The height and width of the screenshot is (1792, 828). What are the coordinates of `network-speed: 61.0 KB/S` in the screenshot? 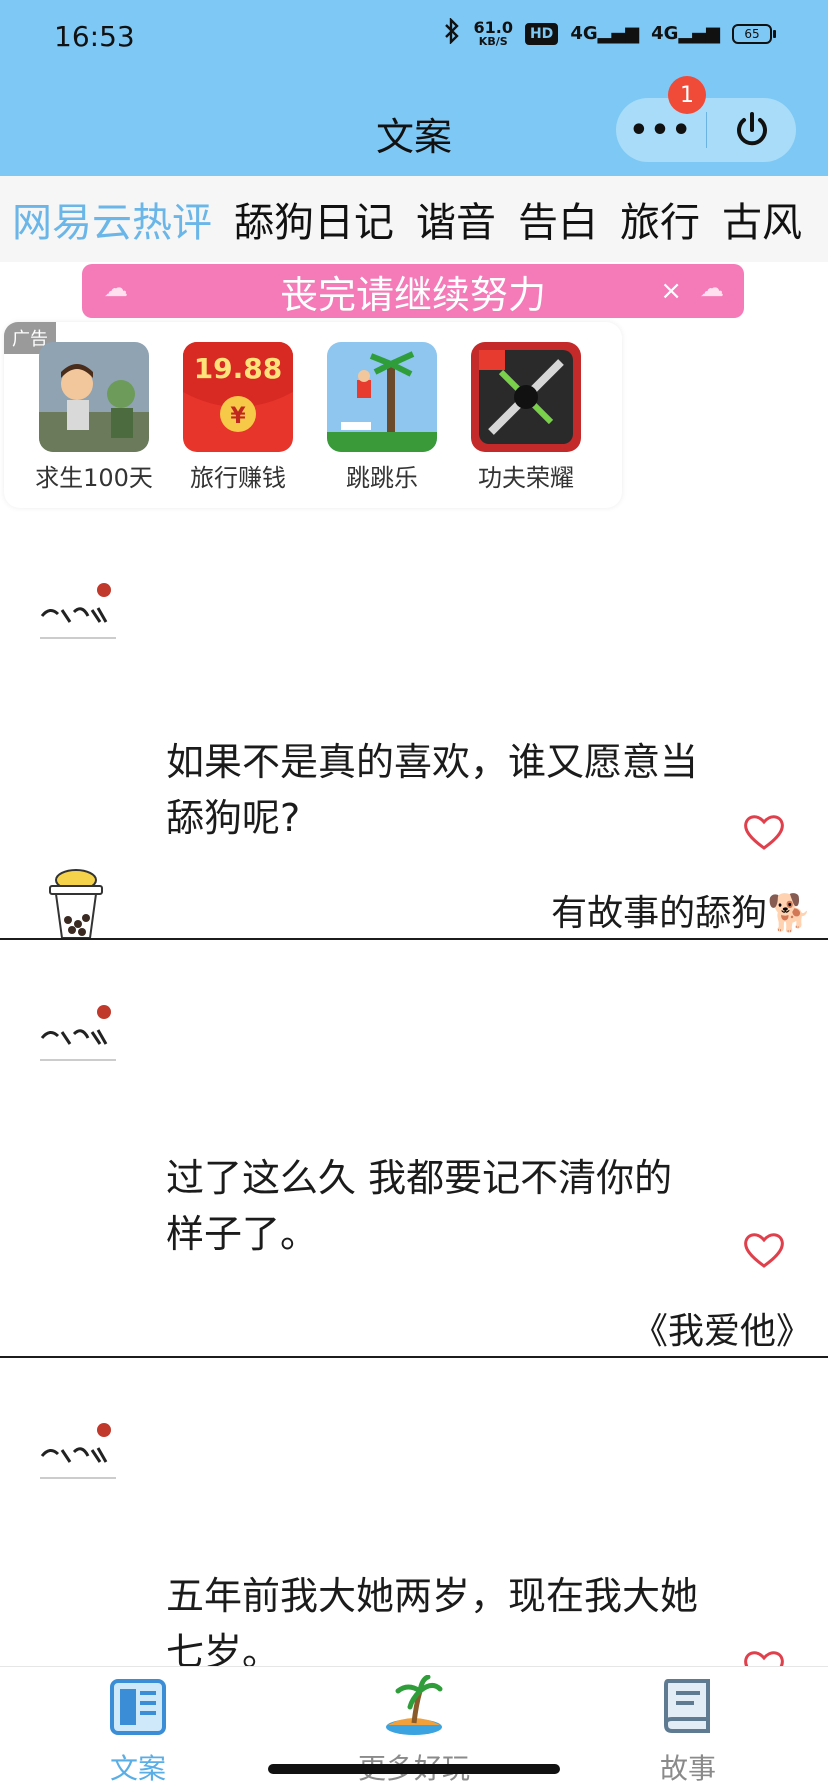 It's located at (493, 33).